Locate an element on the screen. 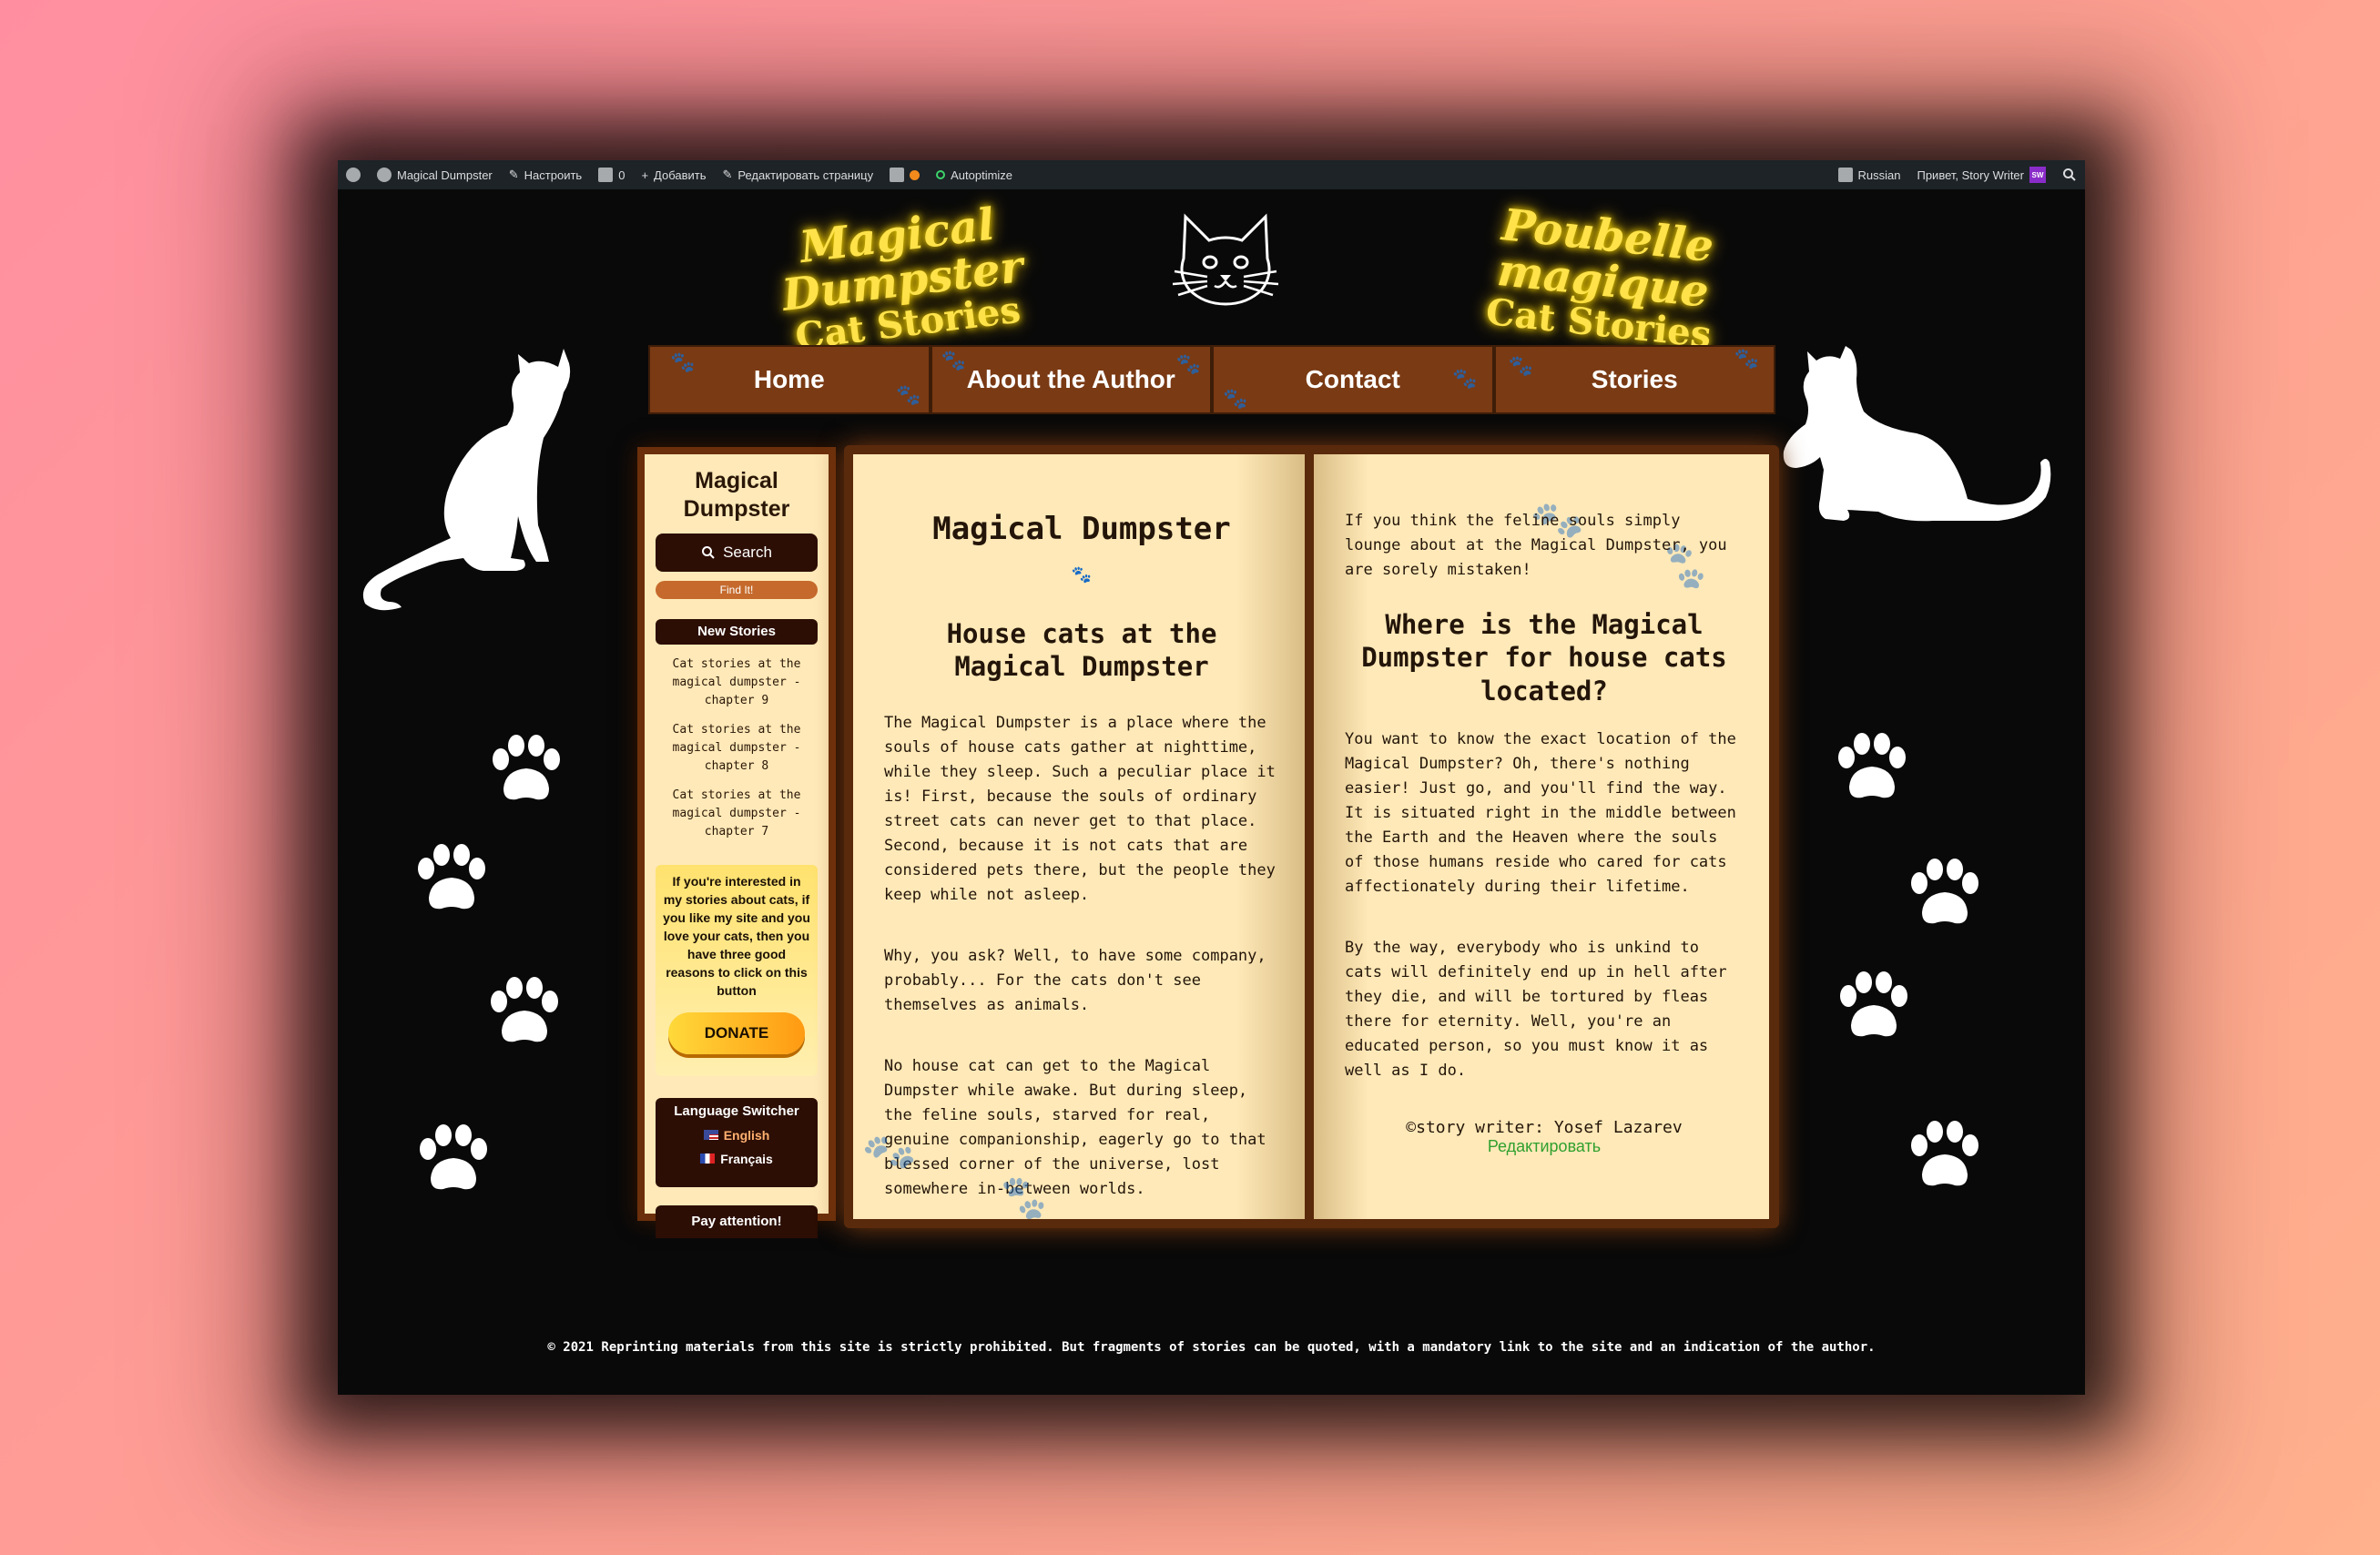  signature: ©story writer: Yosef Lazarev is located at coordinates (1544, 1127).